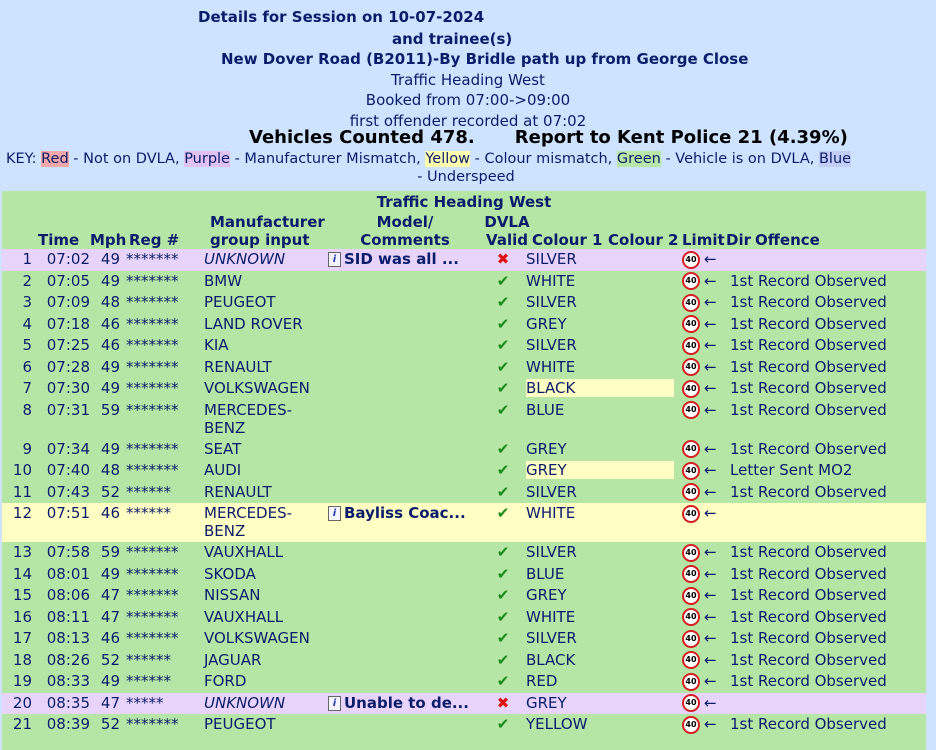 The height and width of the screenshot is (750, 936). I want to click on row-number: 15, so click(22, 595).